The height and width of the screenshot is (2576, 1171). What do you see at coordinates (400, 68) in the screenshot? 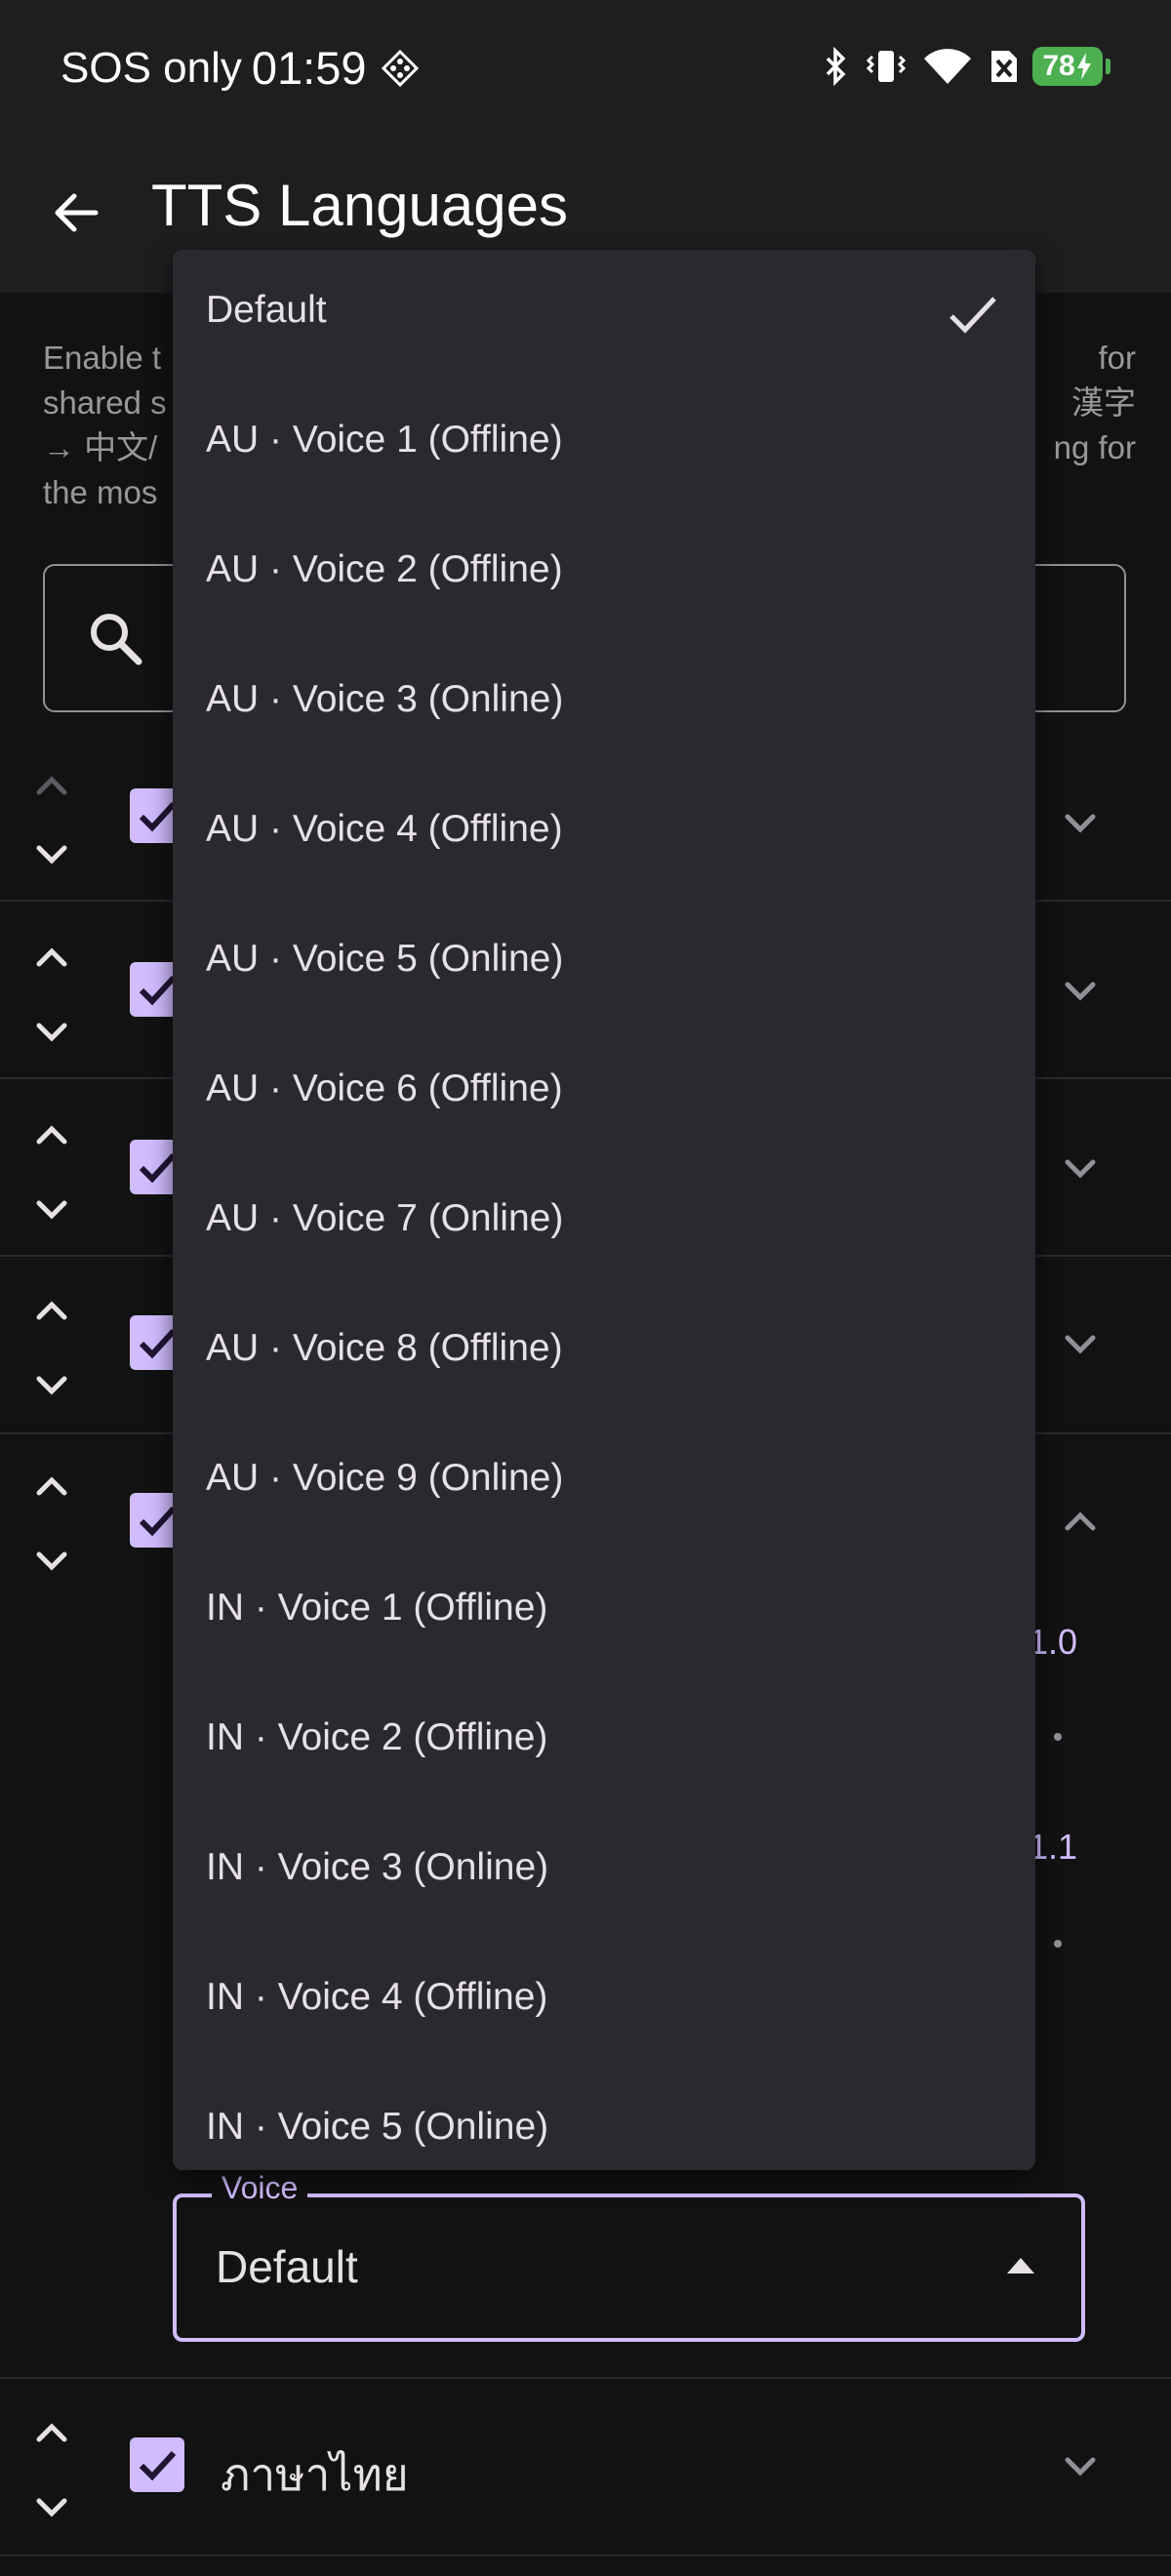
I see `network-diamond-icon` at bounding box center [400, 68].